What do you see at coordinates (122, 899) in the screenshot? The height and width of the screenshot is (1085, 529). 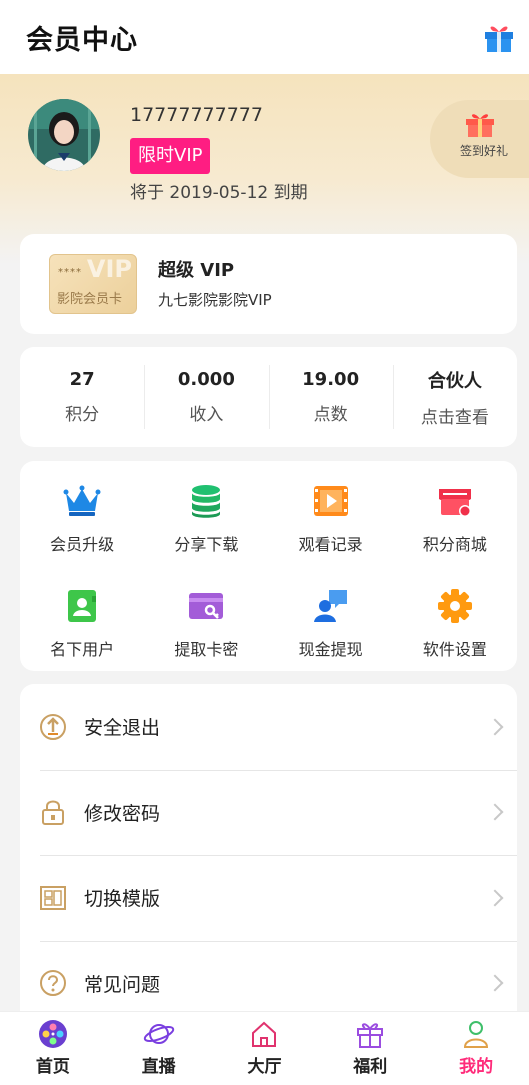 I see `menu-label: 切换模版` at bounding box center [122, 899].